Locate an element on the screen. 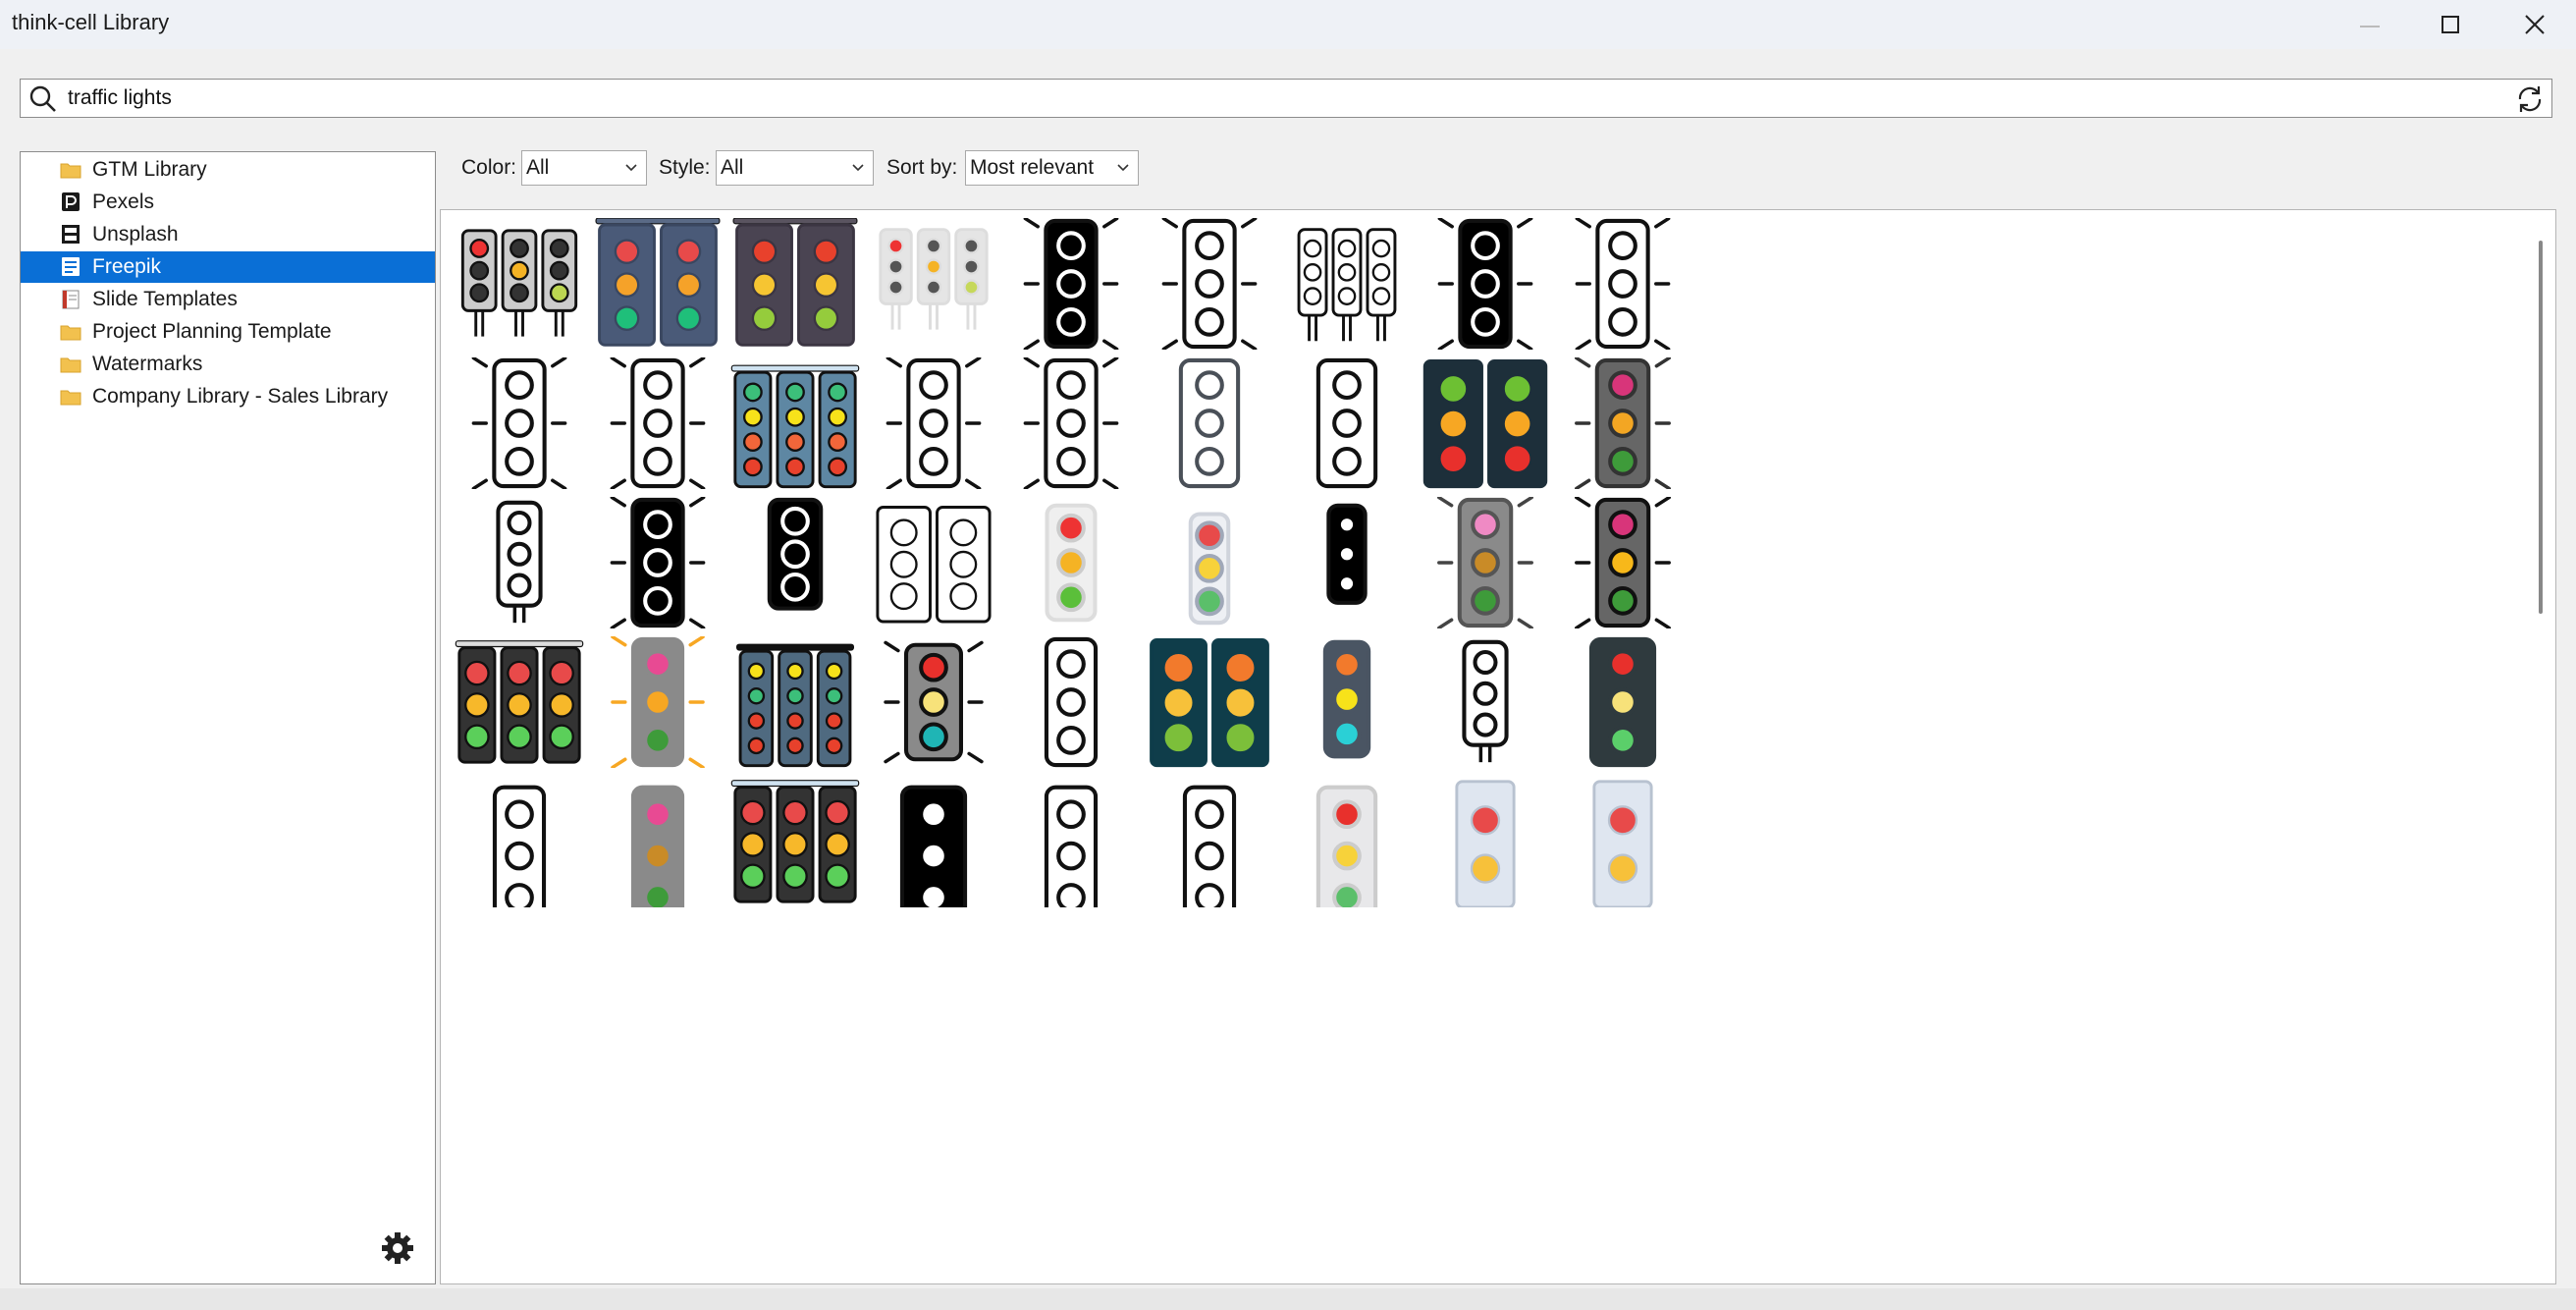  source-item-pexels: Pexels is located at coordinates (228, 202).